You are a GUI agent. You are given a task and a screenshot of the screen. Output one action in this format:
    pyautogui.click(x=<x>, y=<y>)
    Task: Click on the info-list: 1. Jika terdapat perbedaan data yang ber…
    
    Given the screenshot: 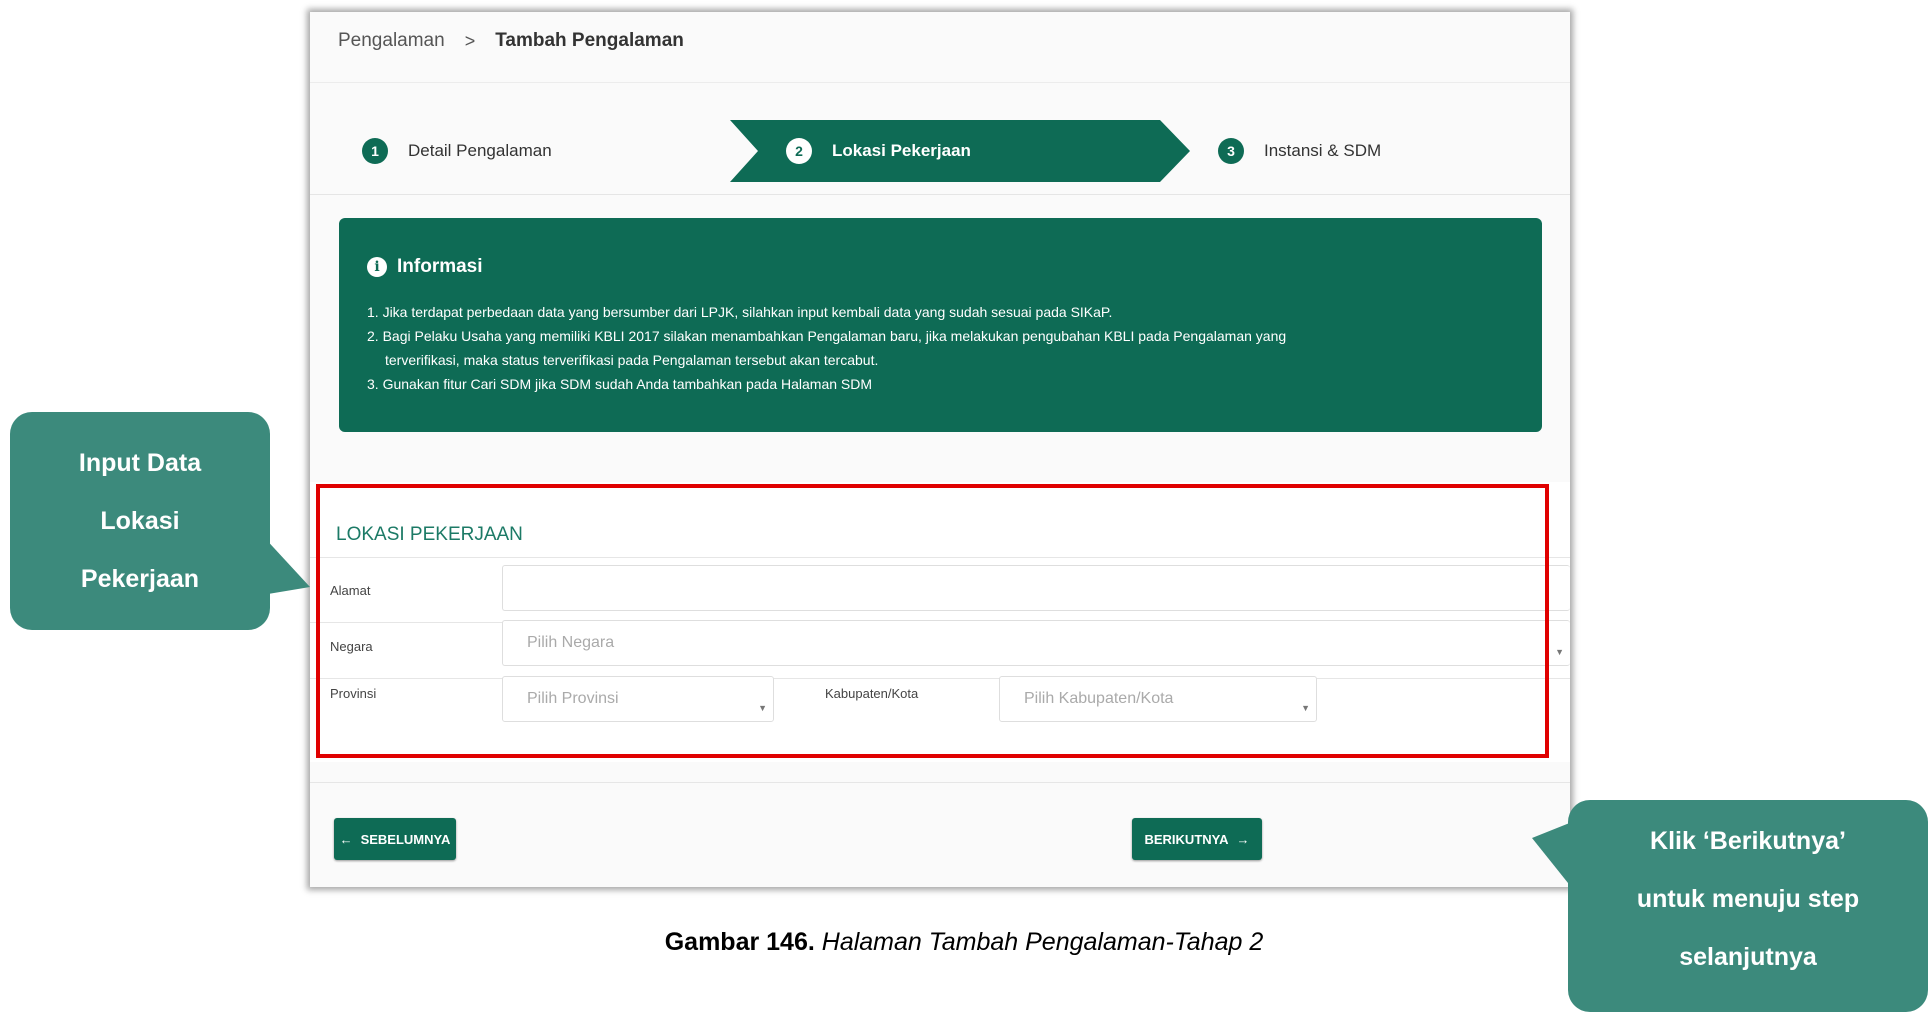 What is the action you would take?
    pyautogui.click(x=942, y=348)
    